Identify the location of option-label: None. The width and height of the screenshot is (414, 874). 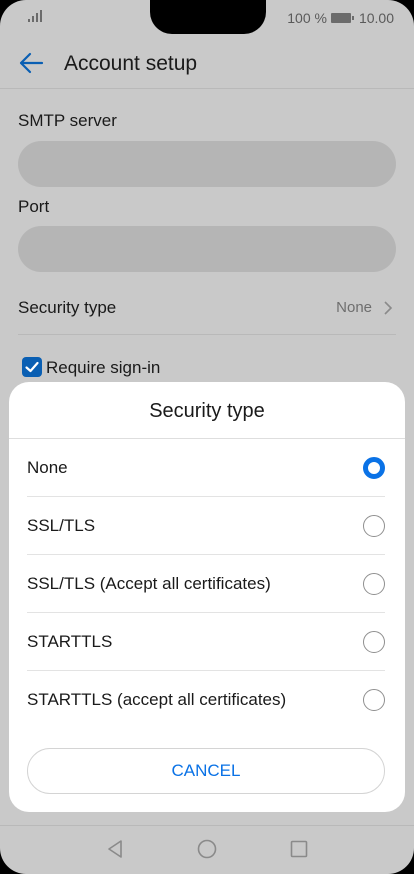
(47, 467).